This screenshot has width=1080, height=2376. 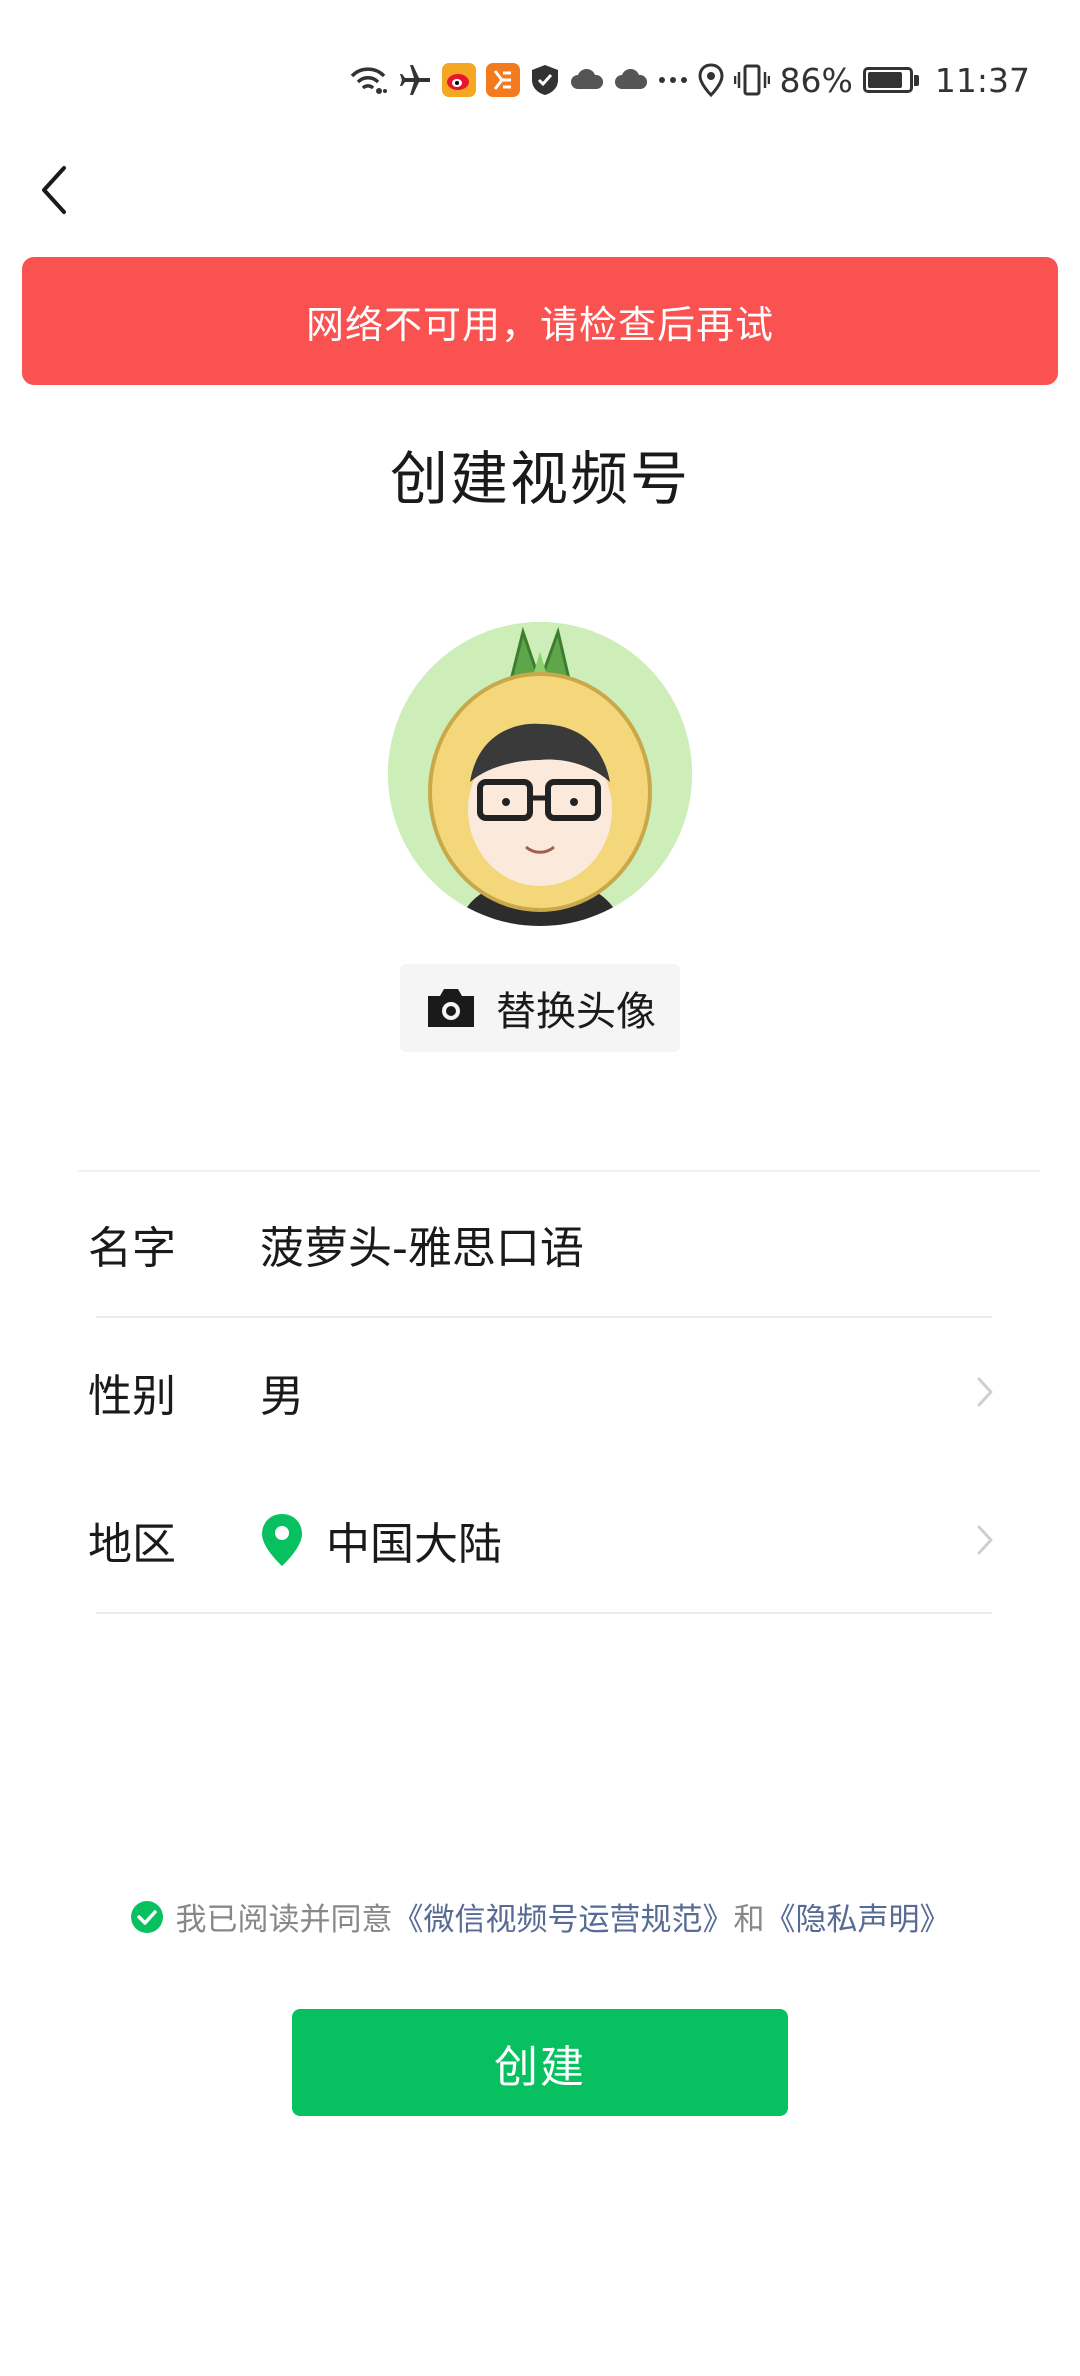 I want to click on agreement-row: 我已阅读并同意《微信视频号运营规范》和《隐私声明》, so click(x=540, y=1916).